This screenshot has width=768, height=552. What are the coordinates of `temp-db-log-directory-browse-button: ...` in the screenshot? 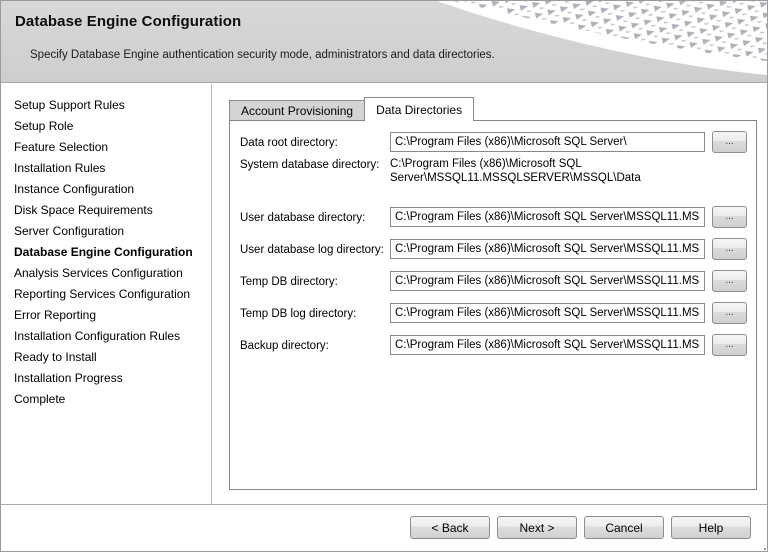 It's located at (729, 313).